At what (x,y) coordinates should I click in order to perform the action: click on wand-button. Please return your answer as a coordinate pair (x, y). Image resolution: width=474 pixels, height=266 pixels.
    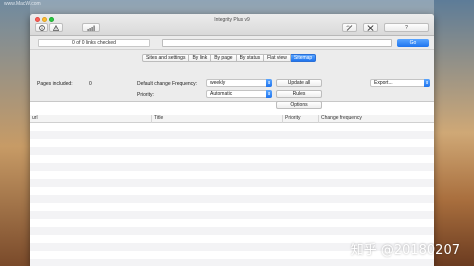
    Looking at the image, I should click on (349, 27).